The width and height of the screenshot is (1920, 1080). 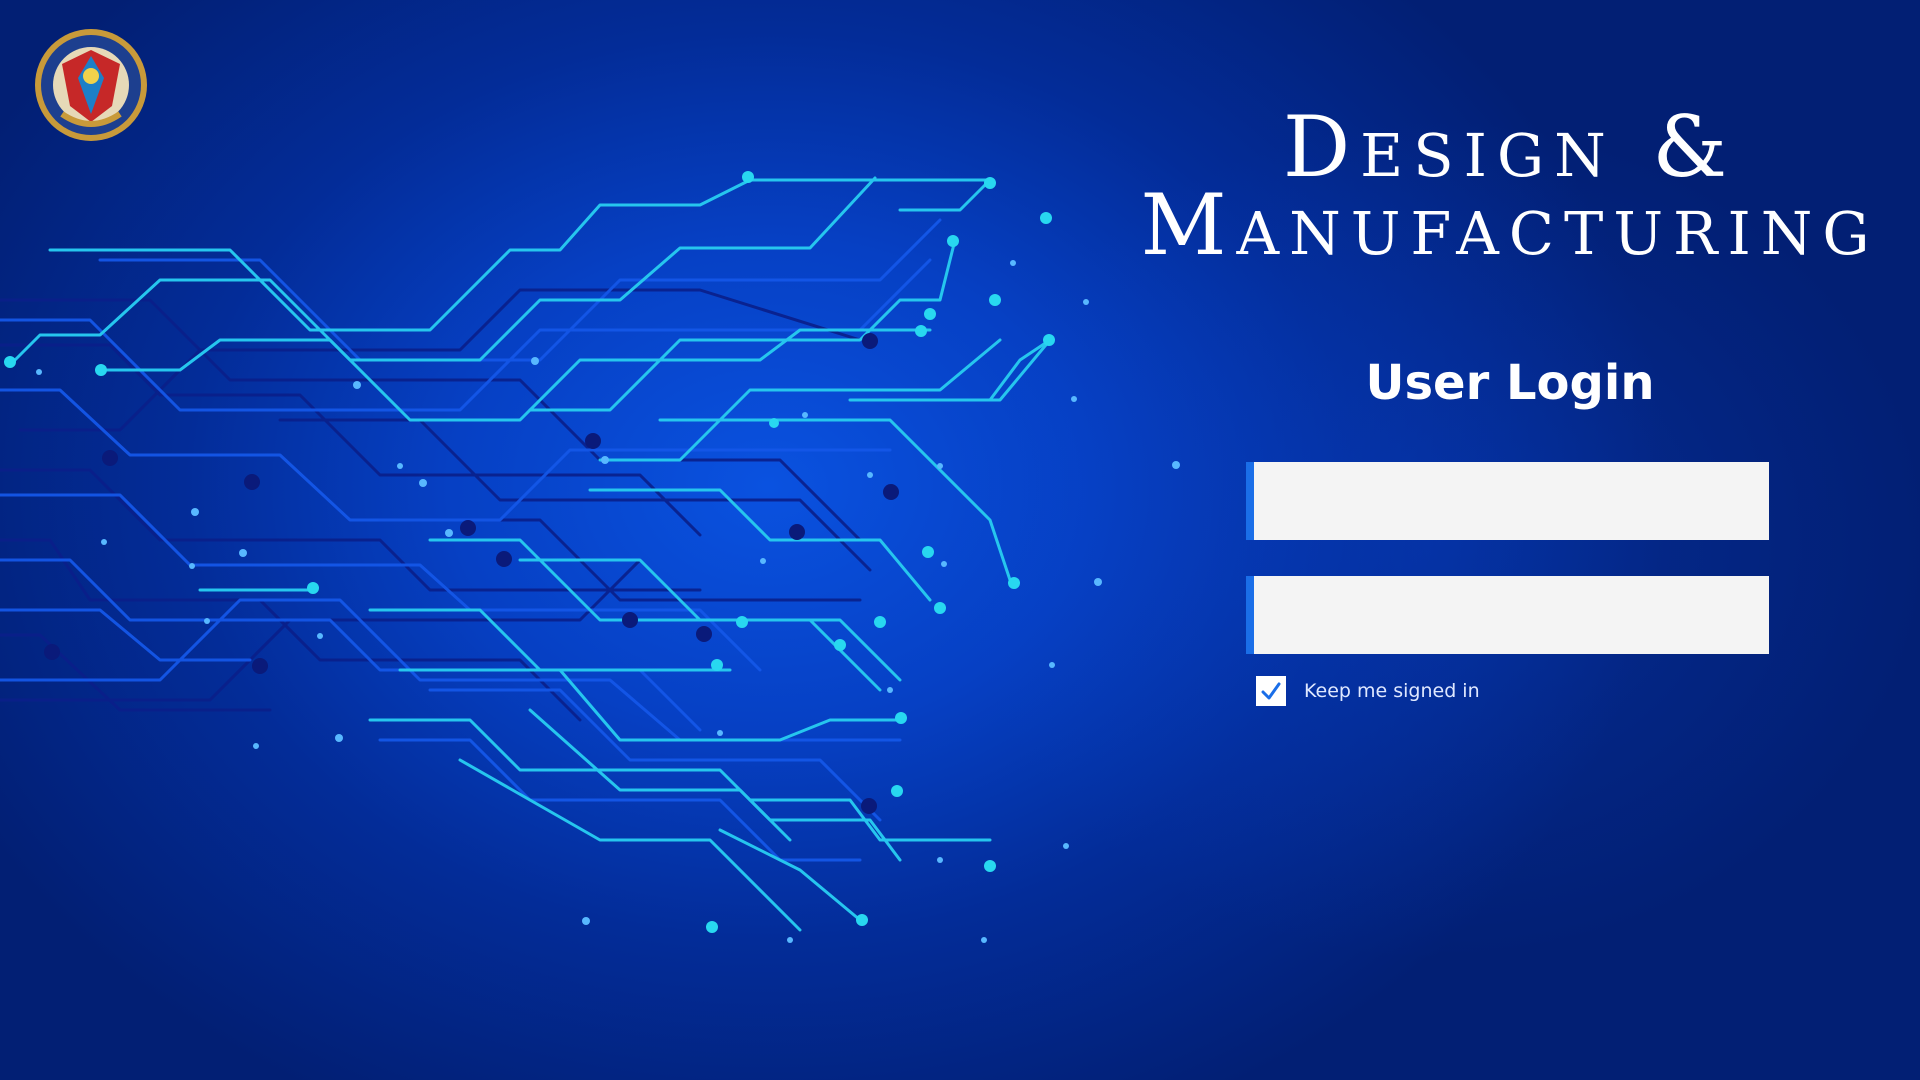 What do you see at coordinates (1507, 501) in the screenshot?
I see `username-input` at bounding box center [1507, 501].